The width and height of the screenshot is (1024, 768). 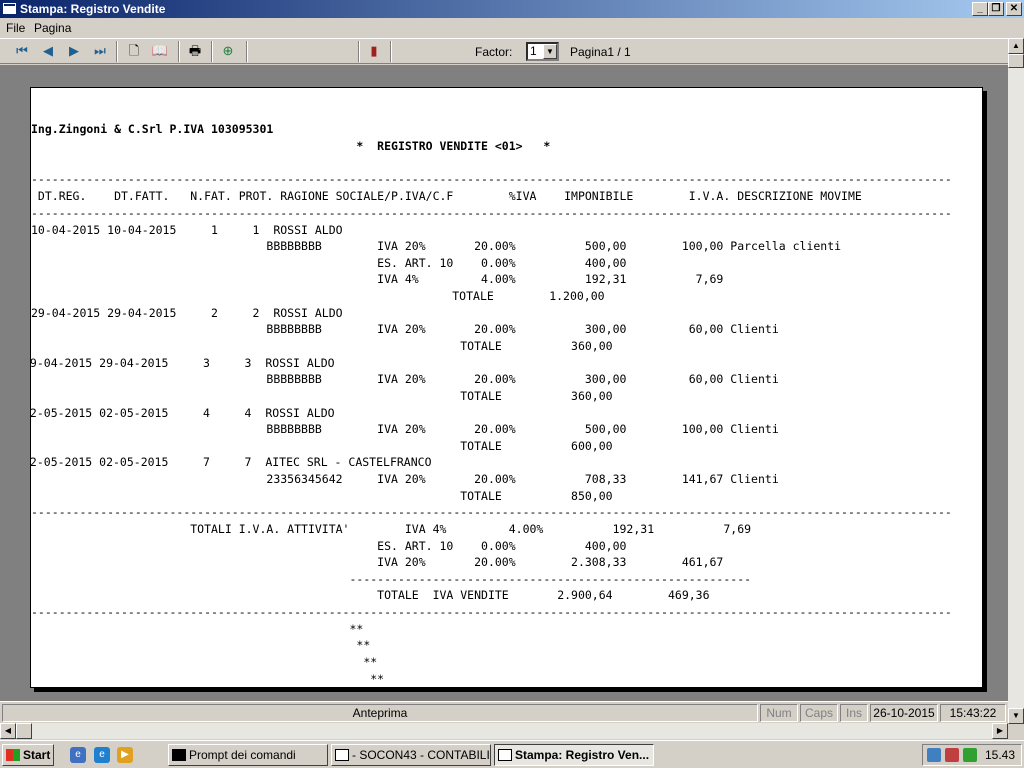 What do you see at coordinates (533, 51) in the screenshot?
I see `factor-value: 1` at bounding box center [533, 51].